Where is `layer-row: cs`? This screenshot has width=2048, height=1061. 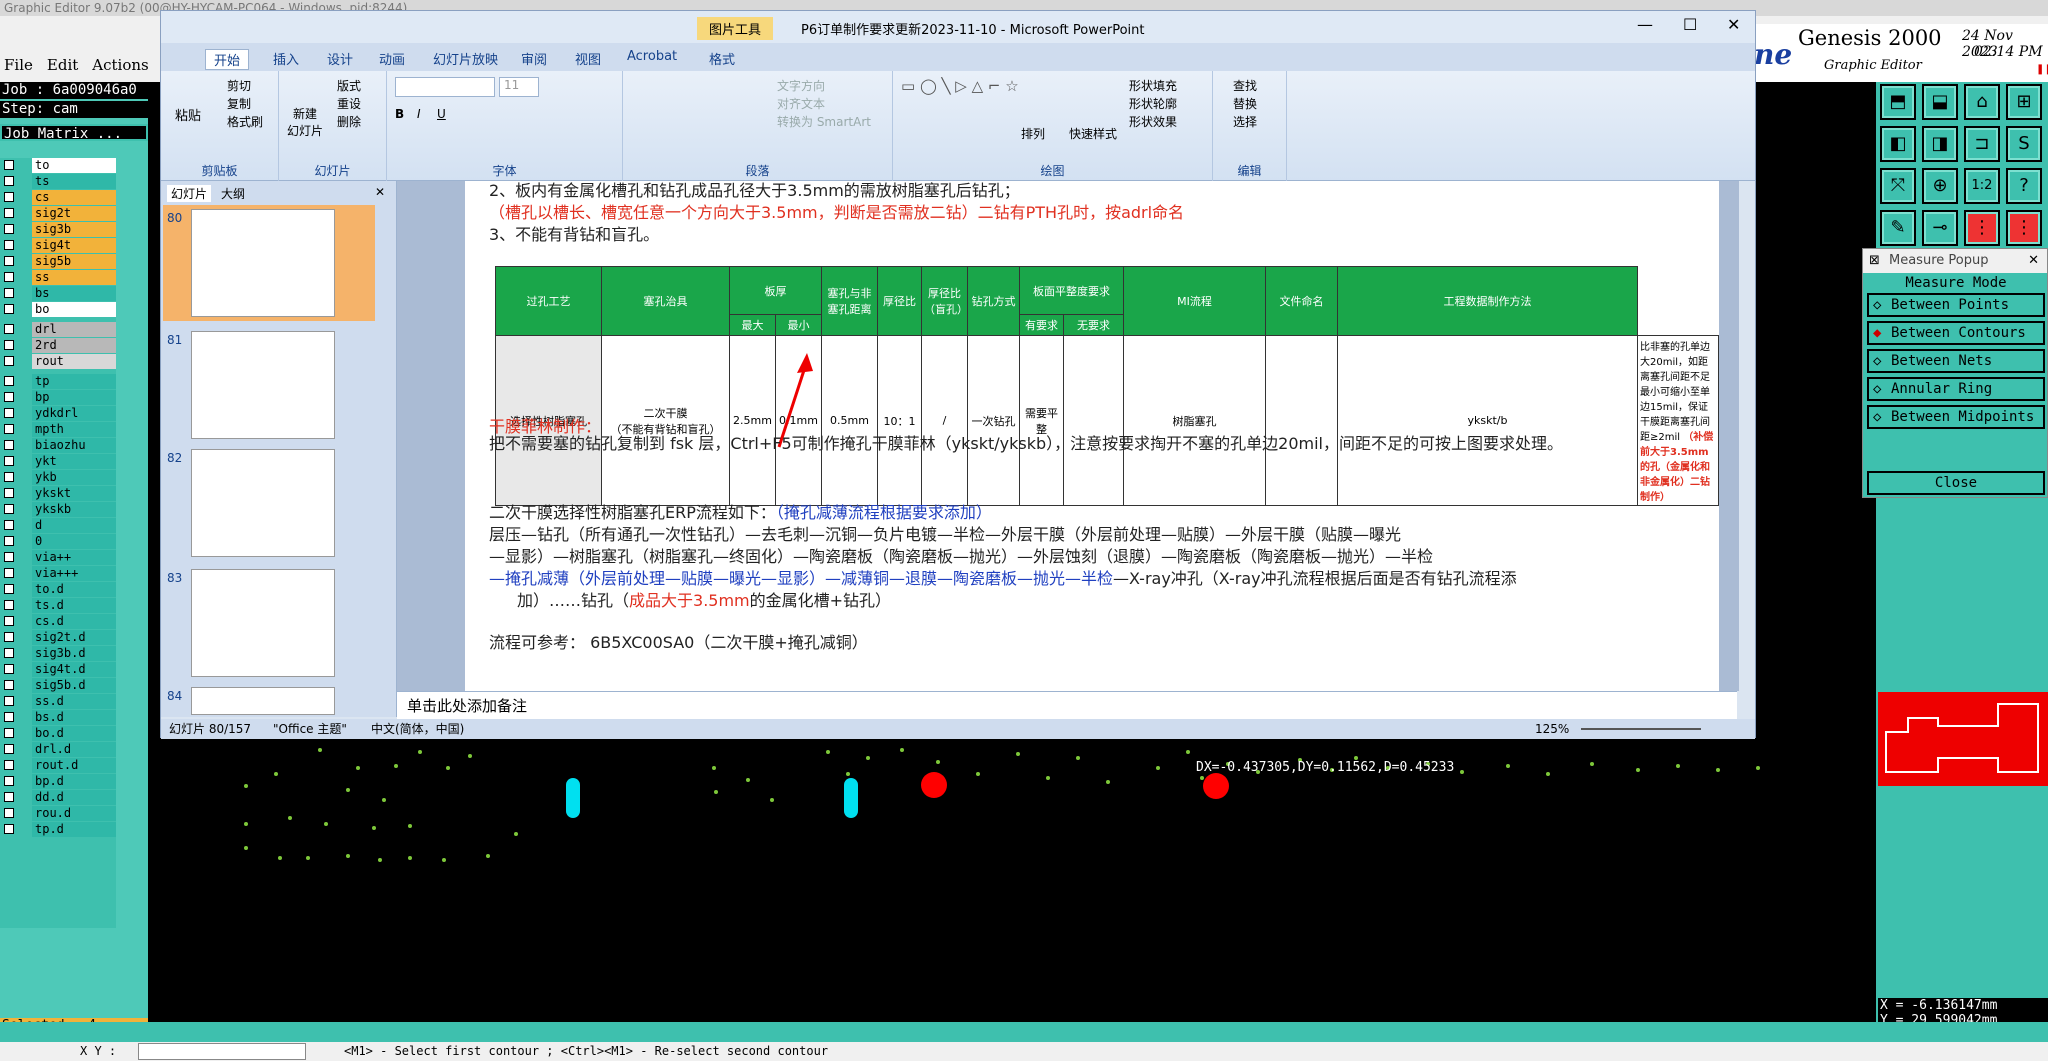 layer-row: cs is located at coordinates (59, 197).